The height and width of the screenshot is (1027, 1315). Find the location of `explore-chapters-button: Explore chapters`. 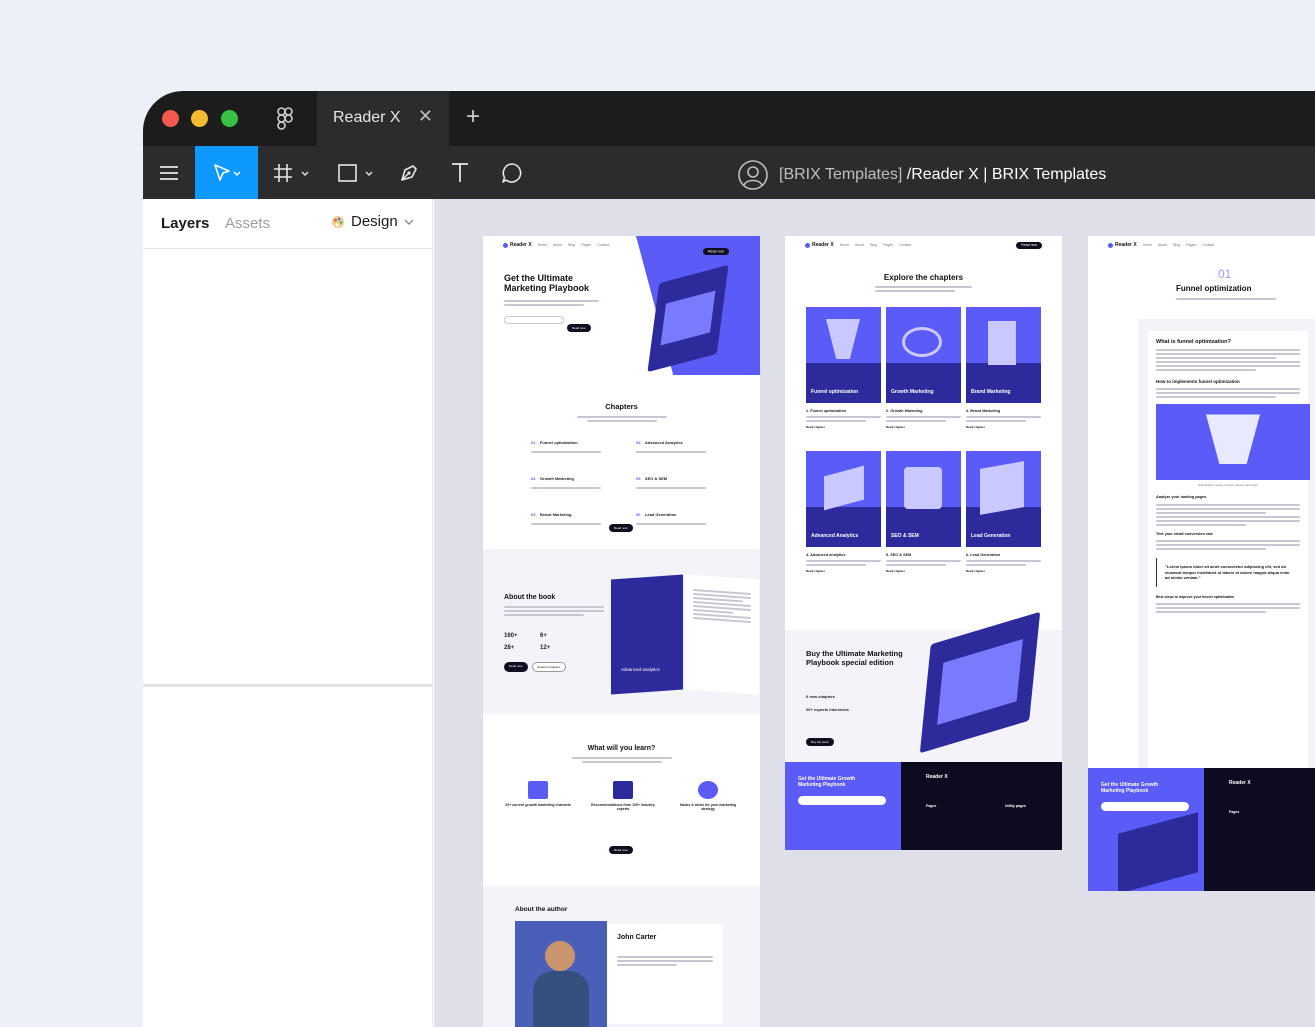

explore-chapters-button: Explore chapters is located at coordinates (549, 667).